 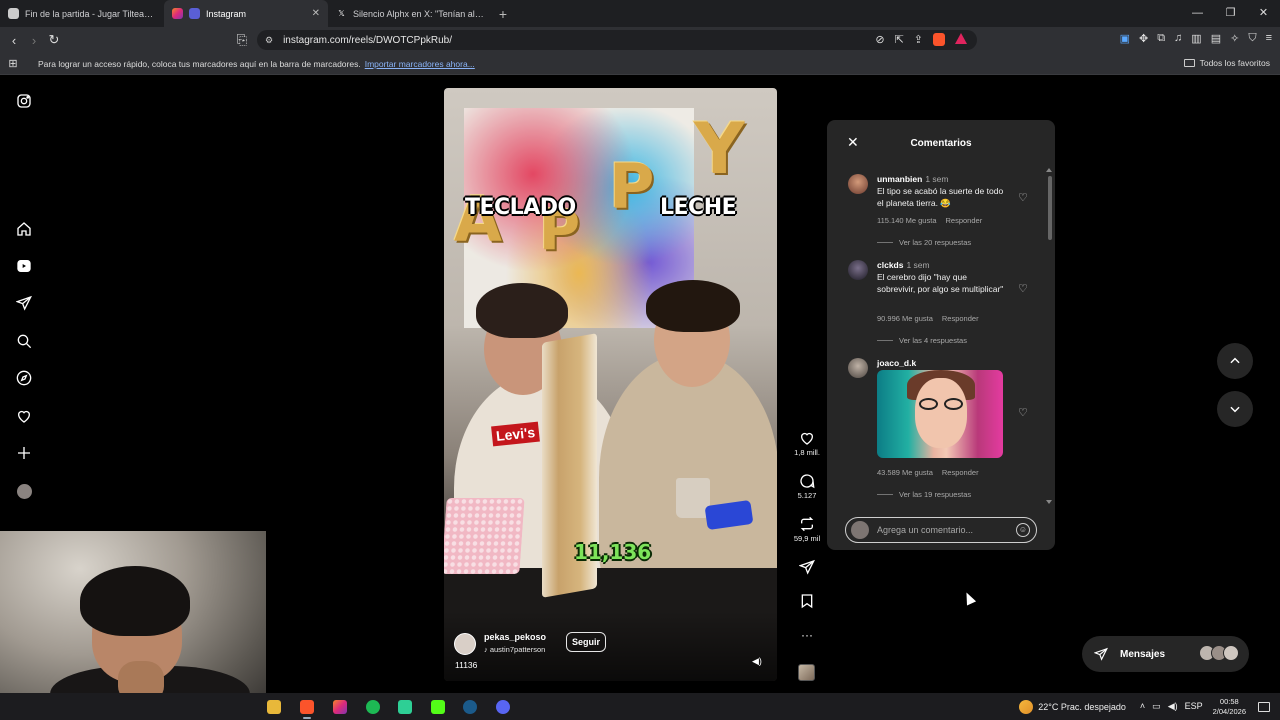 I want to click on instagram-app-icon, so click(x=340, y=706).